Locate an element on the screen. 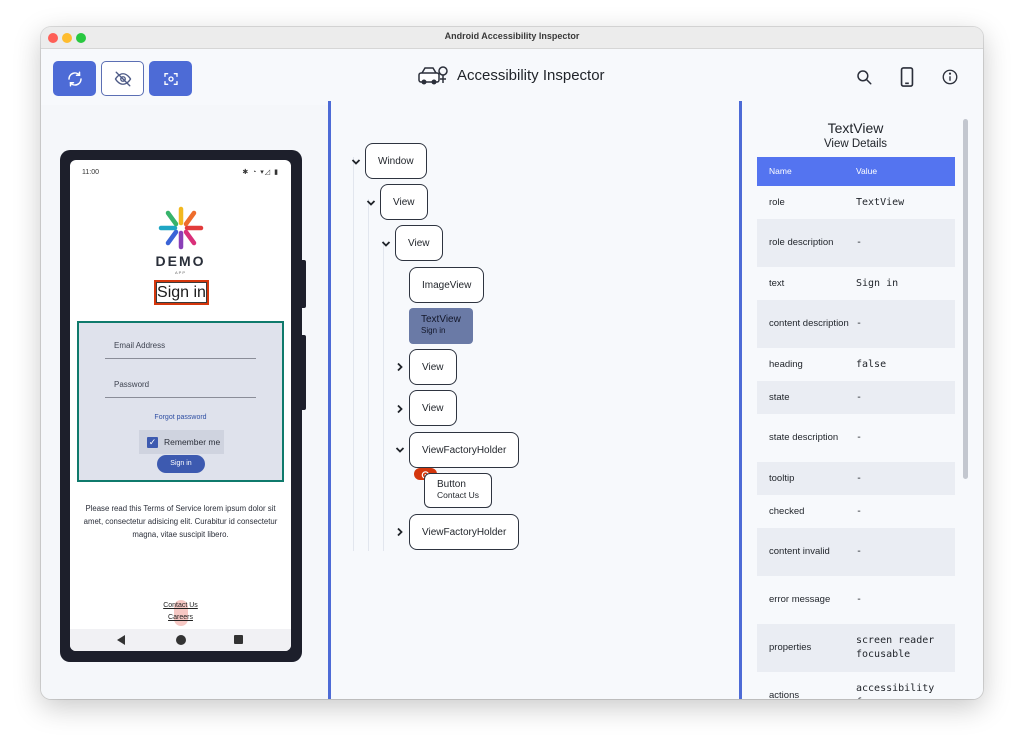 The image size is (1024, 753). eye-off-icon is located at coordinates (122, 78).